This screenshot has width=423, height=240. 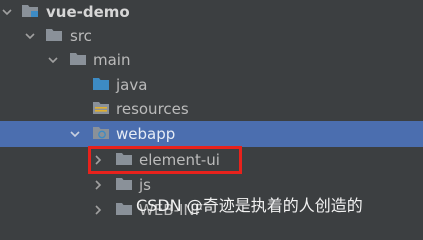 I want to click on tree-item-label: java, so click(x=132, y=85).